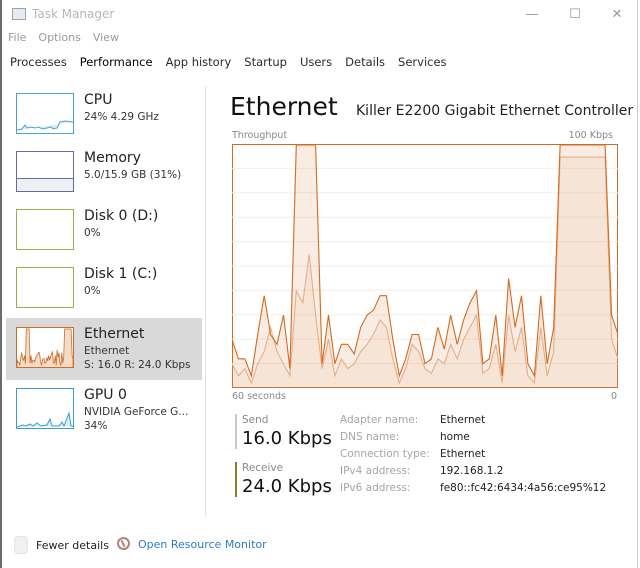  I want to click on property-key: IPv6 address:, so click(375, 488).